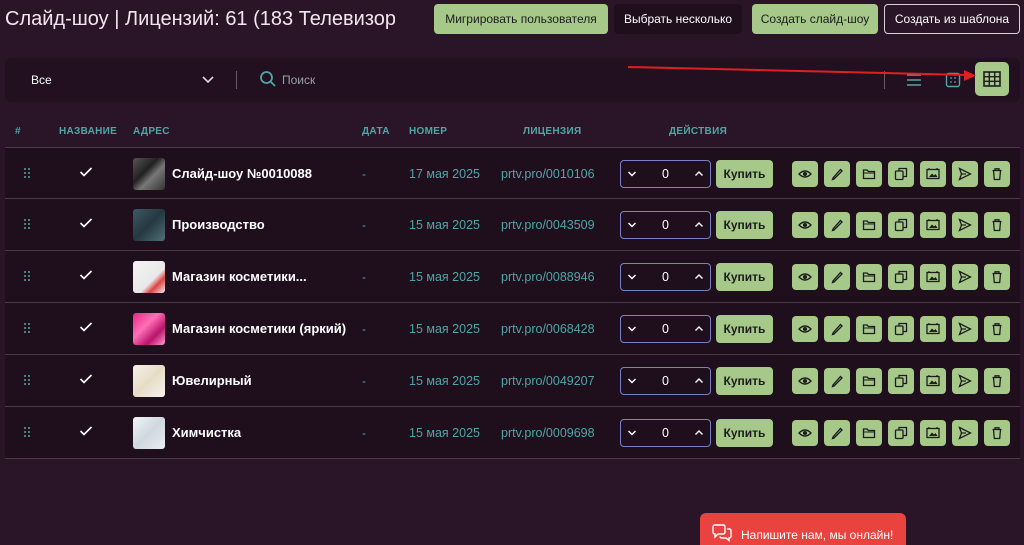 The height and width of the screenshot is (545, 1024). I want to click on search-input: Поиск, so click(403, 80).